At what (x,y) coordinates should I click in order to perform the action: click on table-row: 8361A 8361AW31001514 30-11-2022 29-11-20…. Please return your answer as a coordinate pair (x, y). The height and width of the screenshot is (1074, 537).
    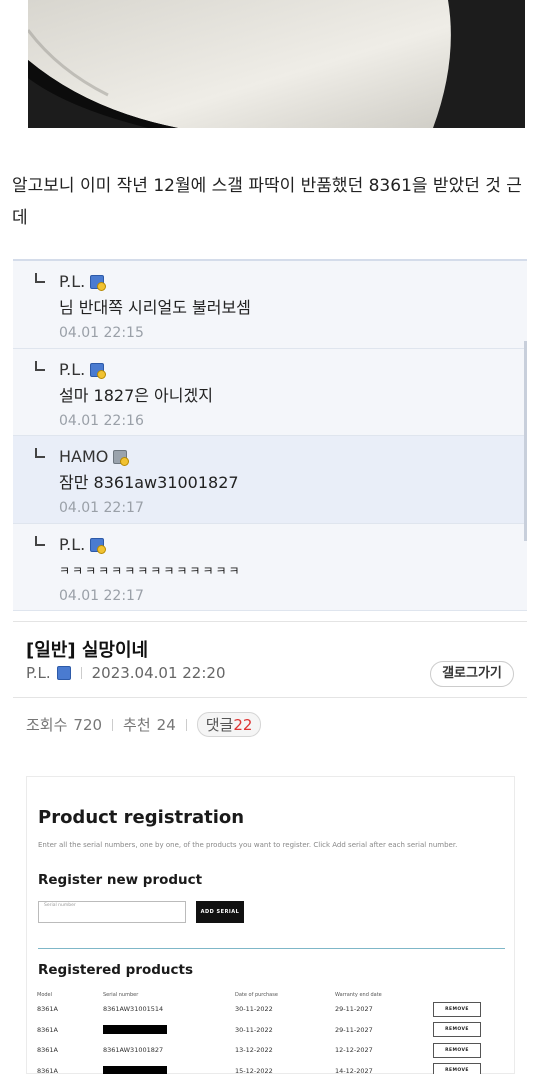
    Looking at the image, I should click on (259, 1009).